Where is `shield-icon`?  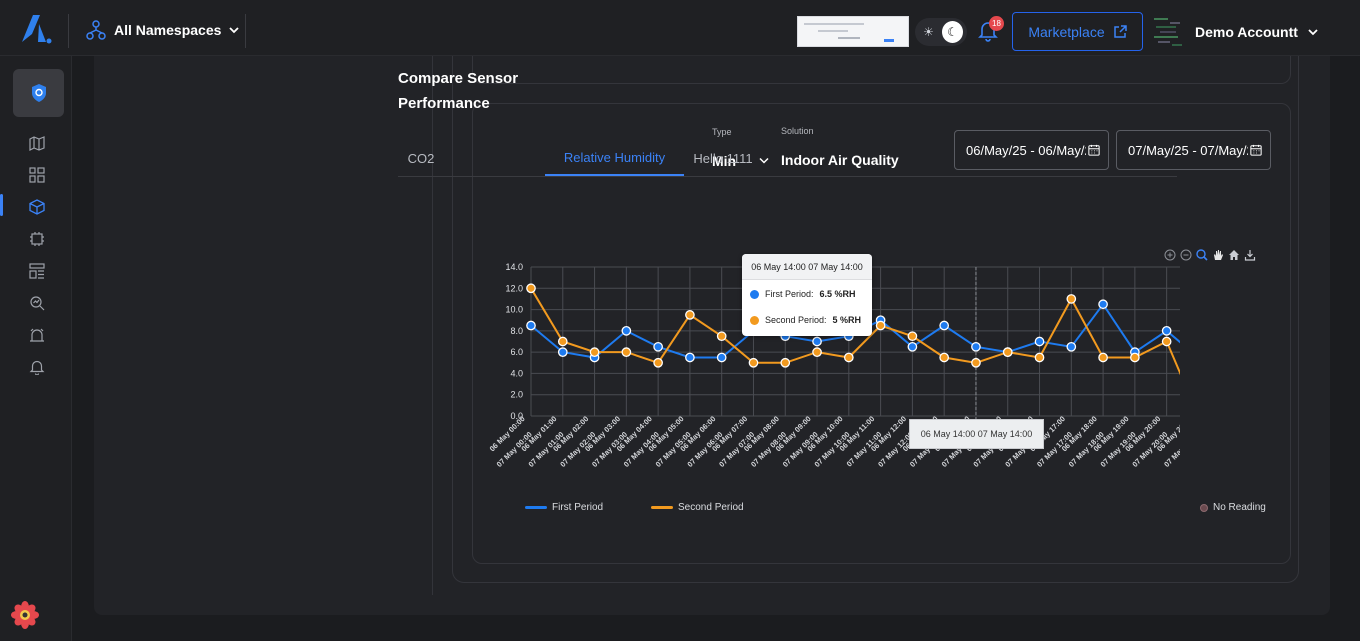
shield-icon is located at coordinates (38, 93).